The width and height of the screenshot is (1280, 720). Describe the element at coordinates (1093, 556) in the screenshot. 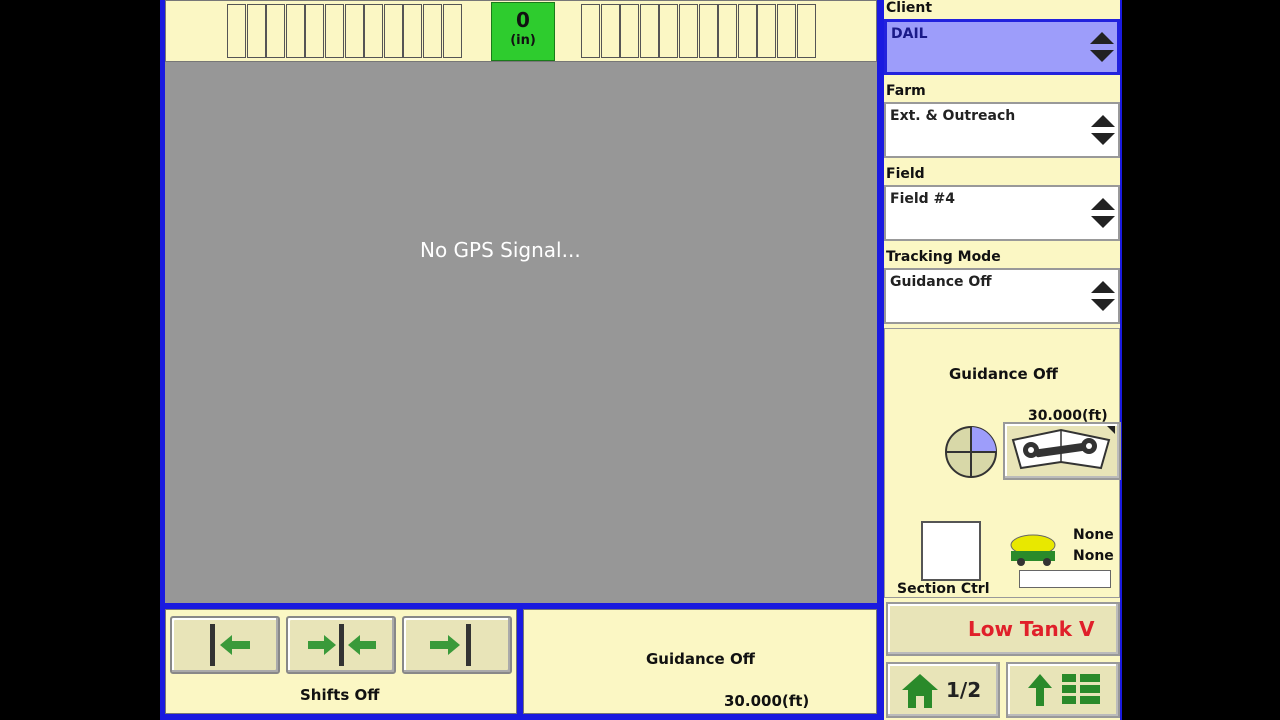

I see `rate-bottom-value: None` at that location.